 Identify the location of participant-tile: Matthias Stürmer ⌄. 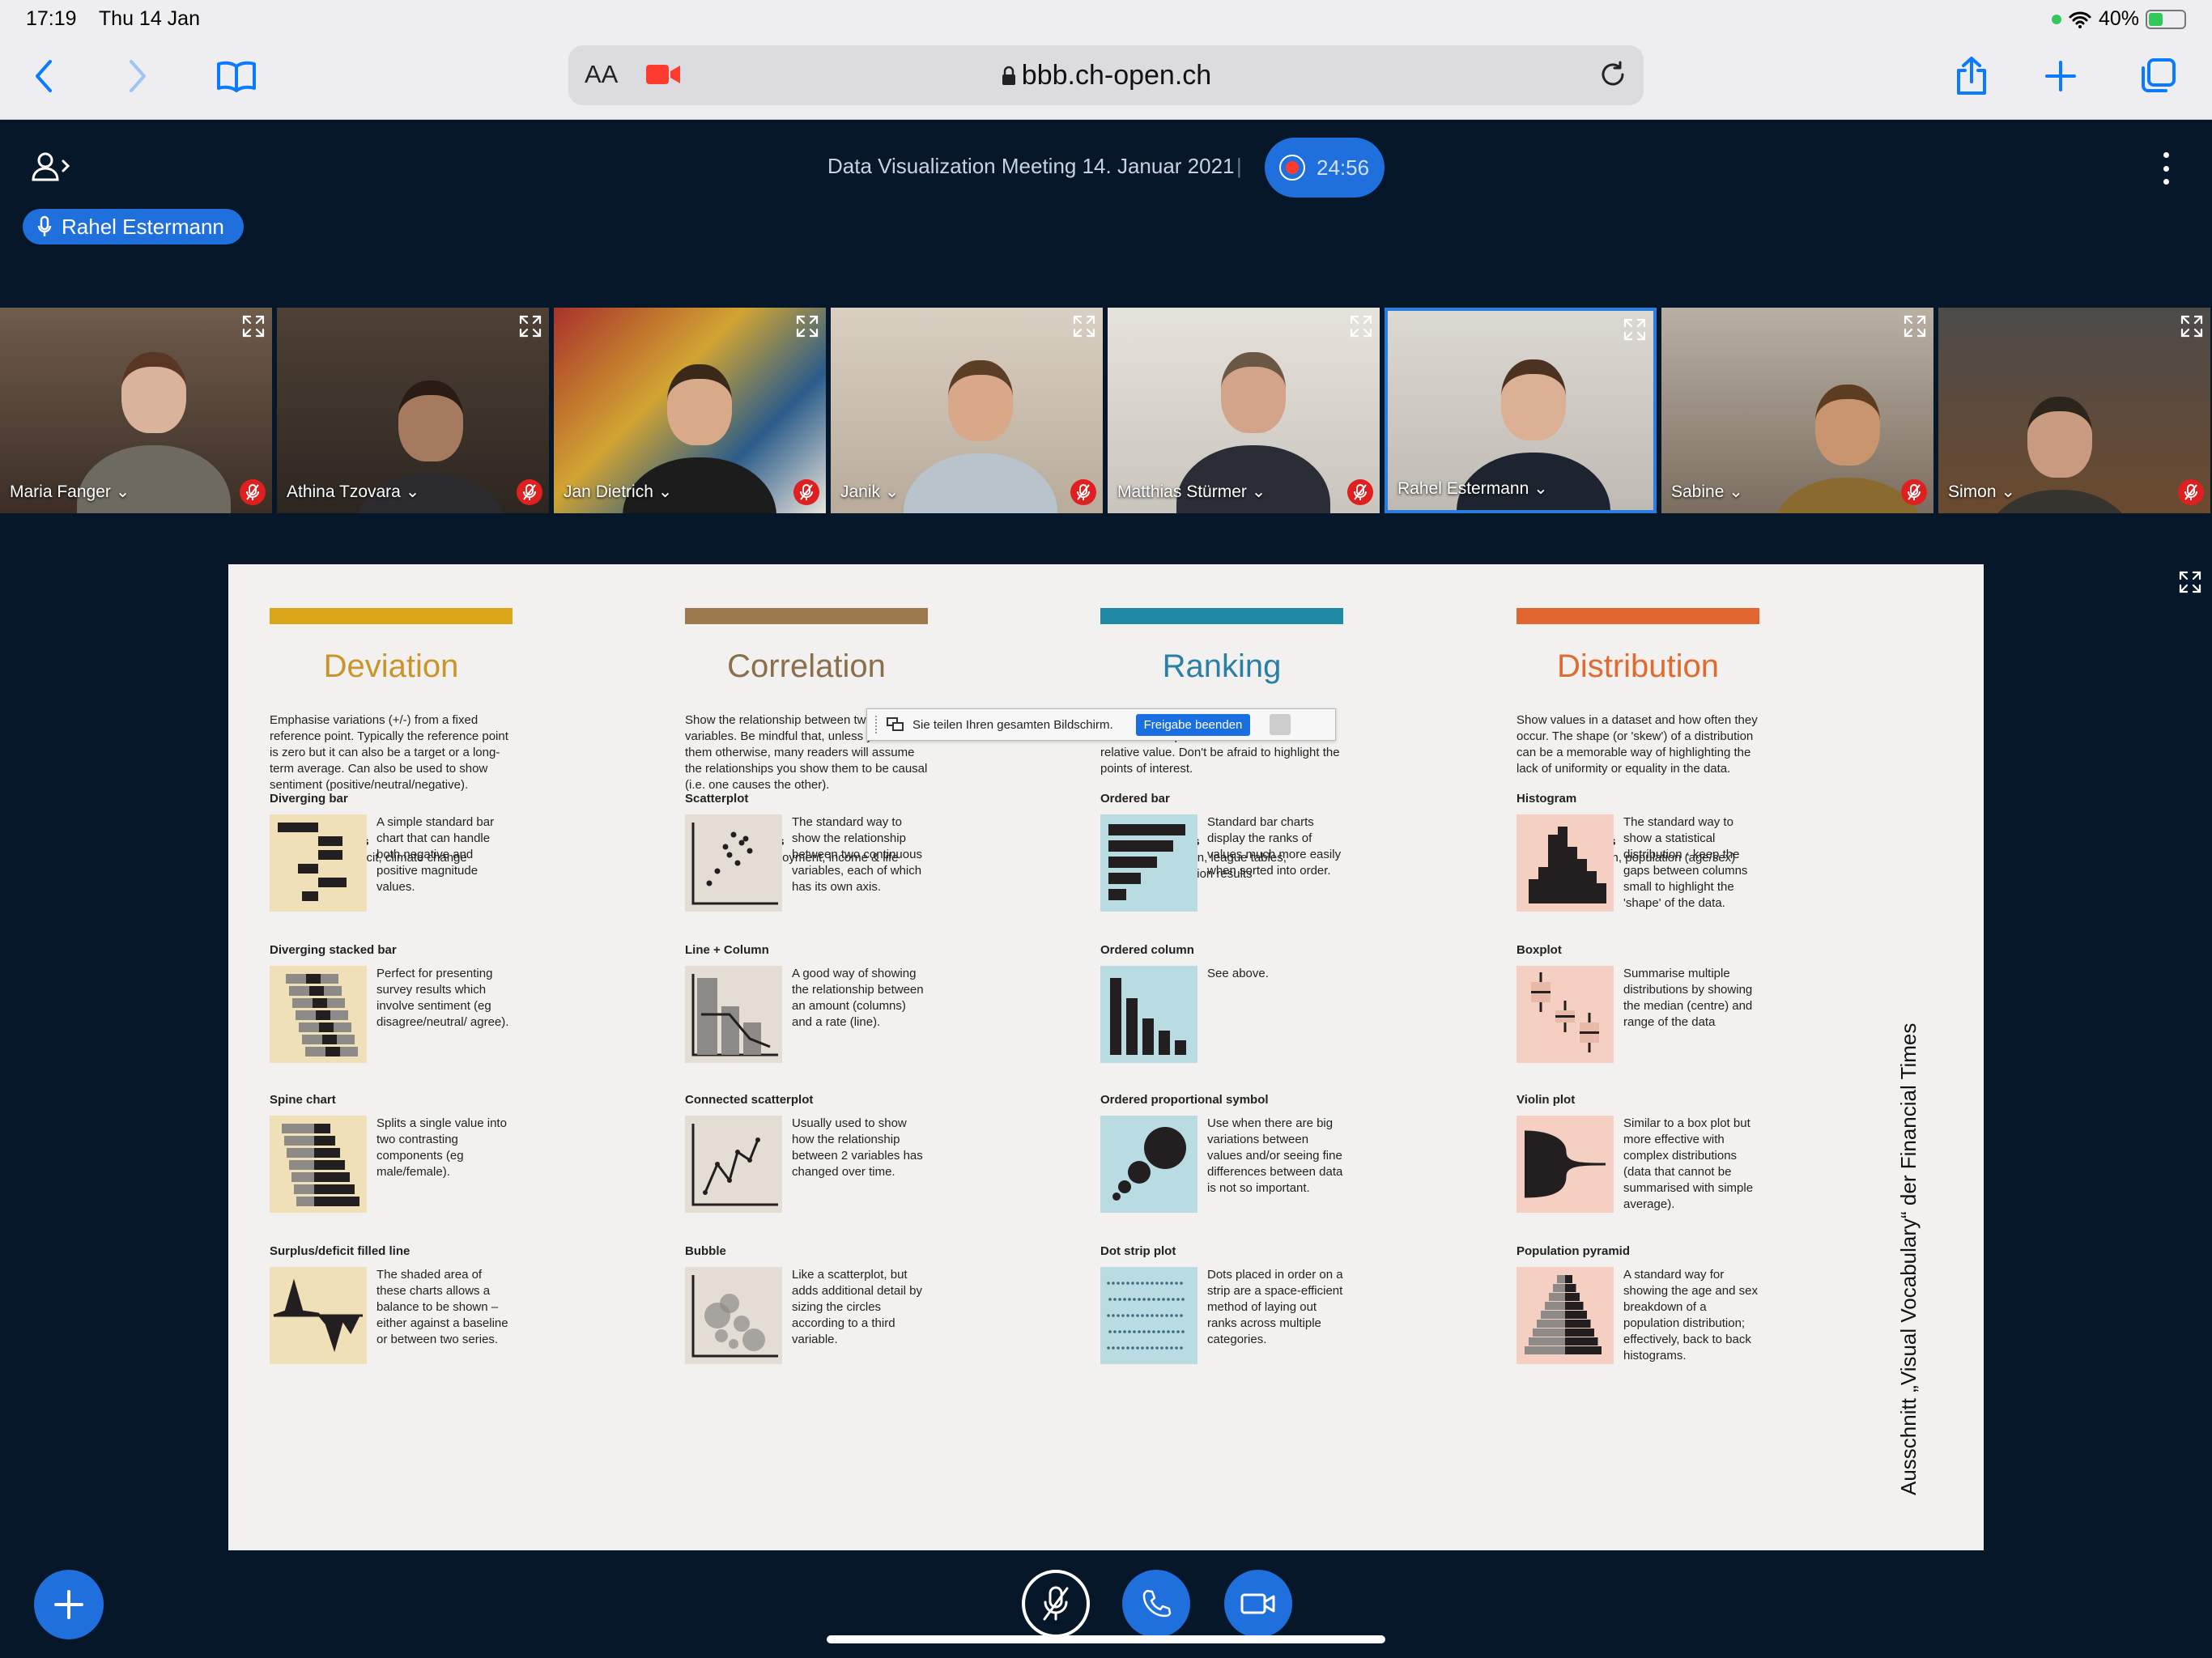
(1244, 410).